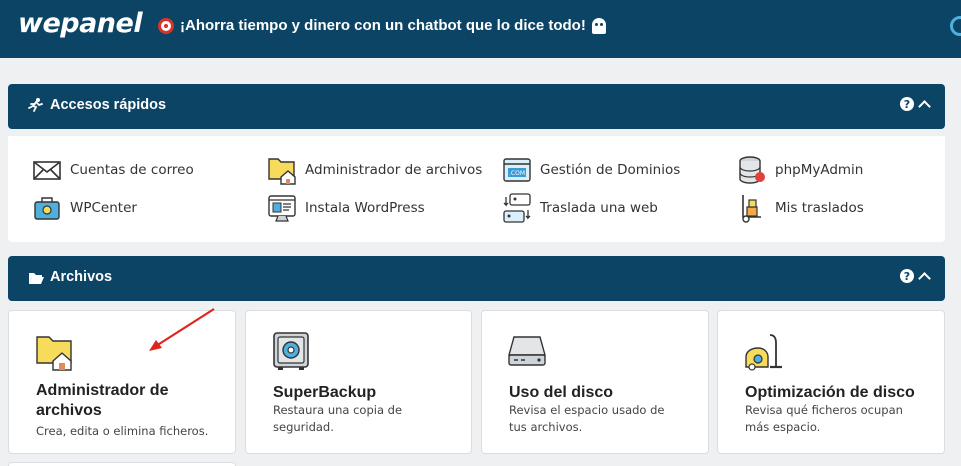  I want to click on quick-item-transfer-web: Traslada una web, so click(580, 208).